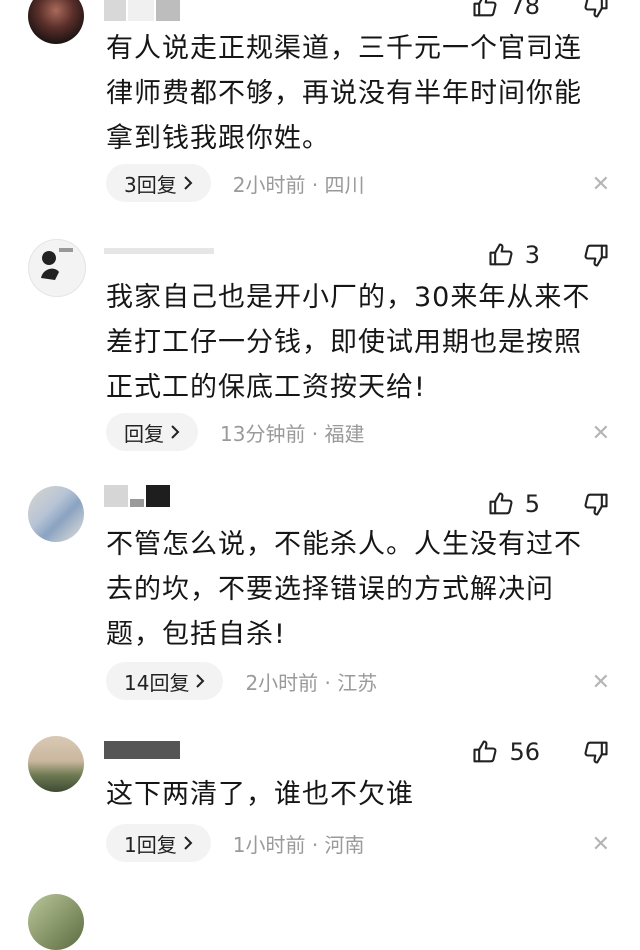 The image size is (640, 950). Describe the element at coordinates (57, 264) in the screenshot. I see `avatar-figure-icon` at that location.